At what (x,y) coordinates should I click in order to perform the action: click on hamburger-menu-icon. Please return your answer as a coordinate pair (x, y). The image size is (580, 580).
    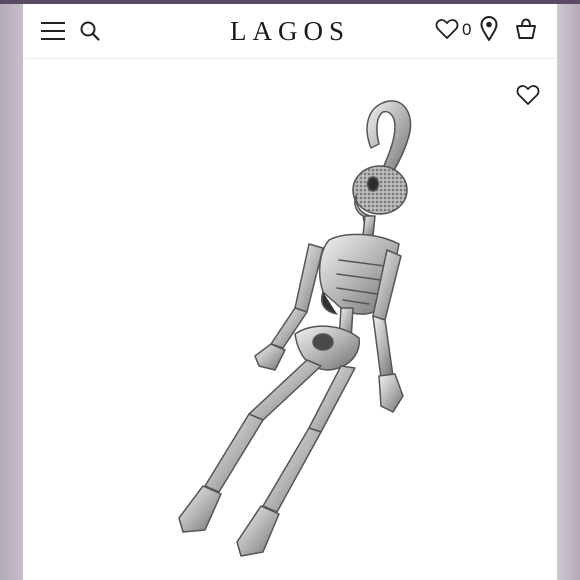
    Looking at the image, I should click on (53, 31).